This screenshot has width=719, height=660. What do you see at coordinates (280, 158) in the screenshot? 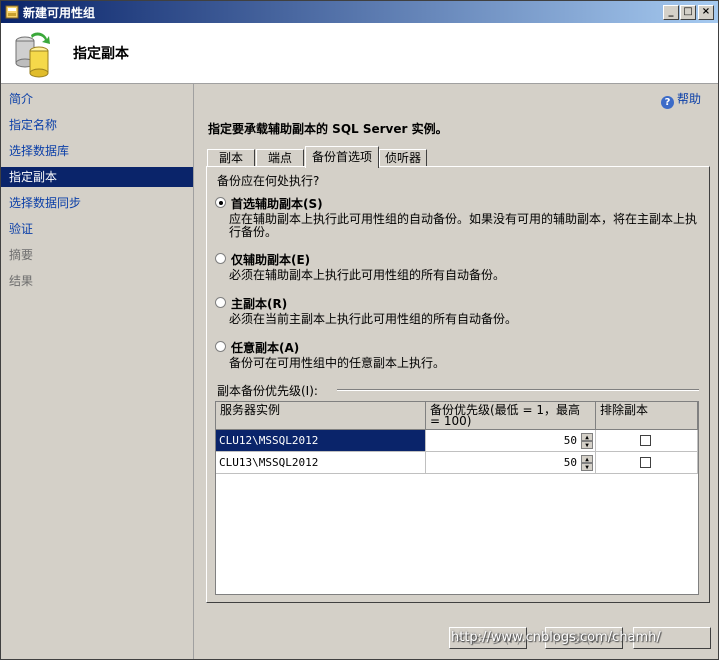
I see `tab-endpoints: 端点` at bounding box center [280, 158].